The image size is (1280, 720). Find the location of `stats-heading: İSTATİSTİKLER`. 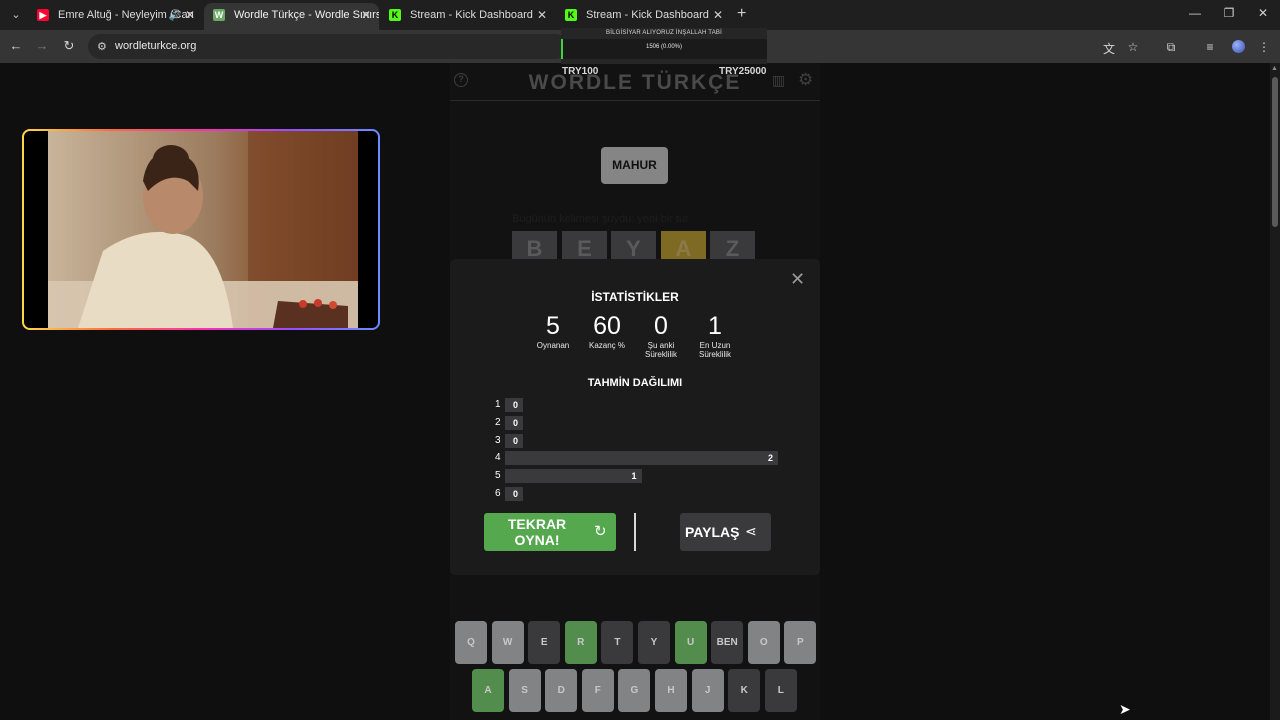

stats-heading: İSTATİSTİKLER is located at coordinates (635, 297).